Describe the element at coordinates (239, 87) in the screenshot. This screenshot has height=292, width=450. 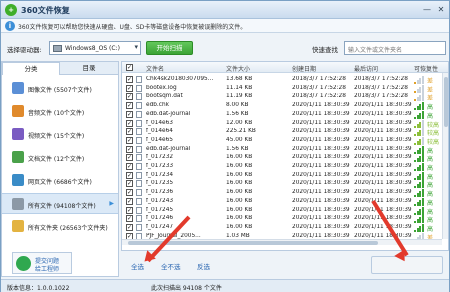
I see `cell-size: 11.14 KB` at that location.